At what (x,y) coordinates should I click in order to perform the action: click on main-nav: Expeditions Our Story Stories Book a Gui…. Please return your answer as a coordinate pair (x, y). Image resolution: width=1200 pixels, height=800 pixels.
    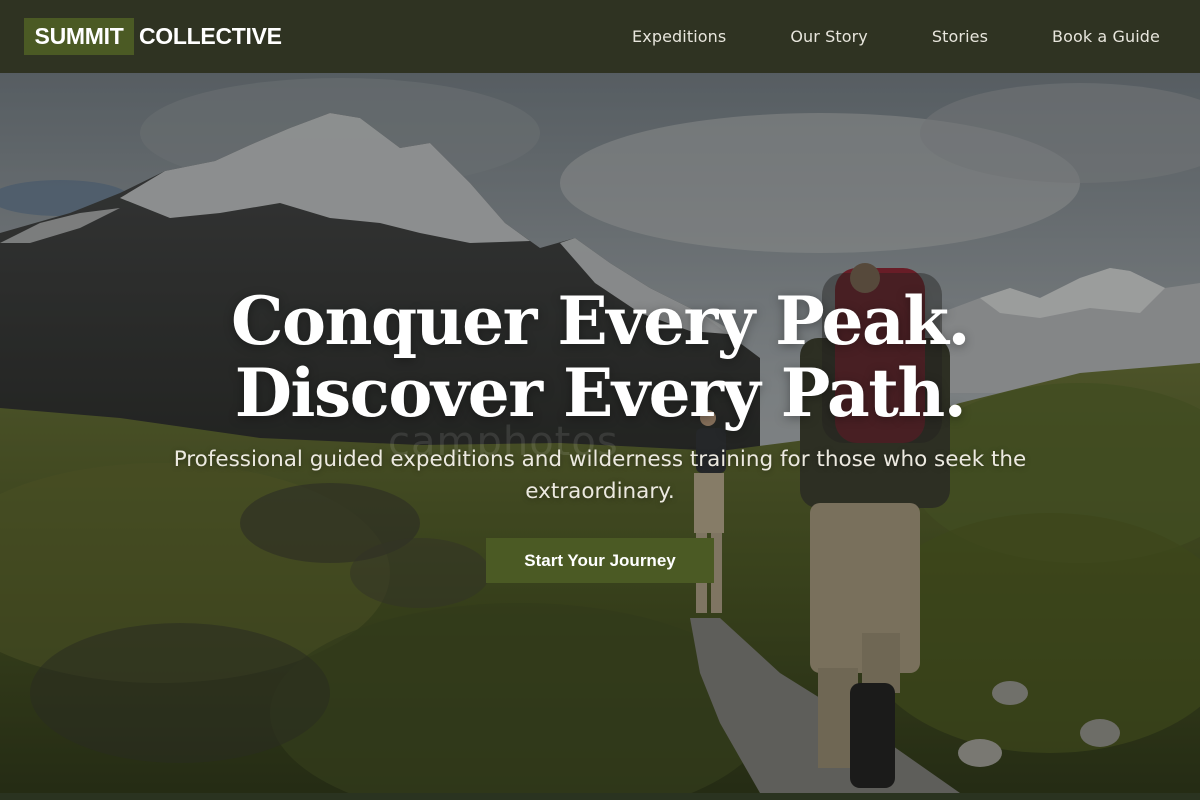
    Looking at the image, I should click on (896, 36).